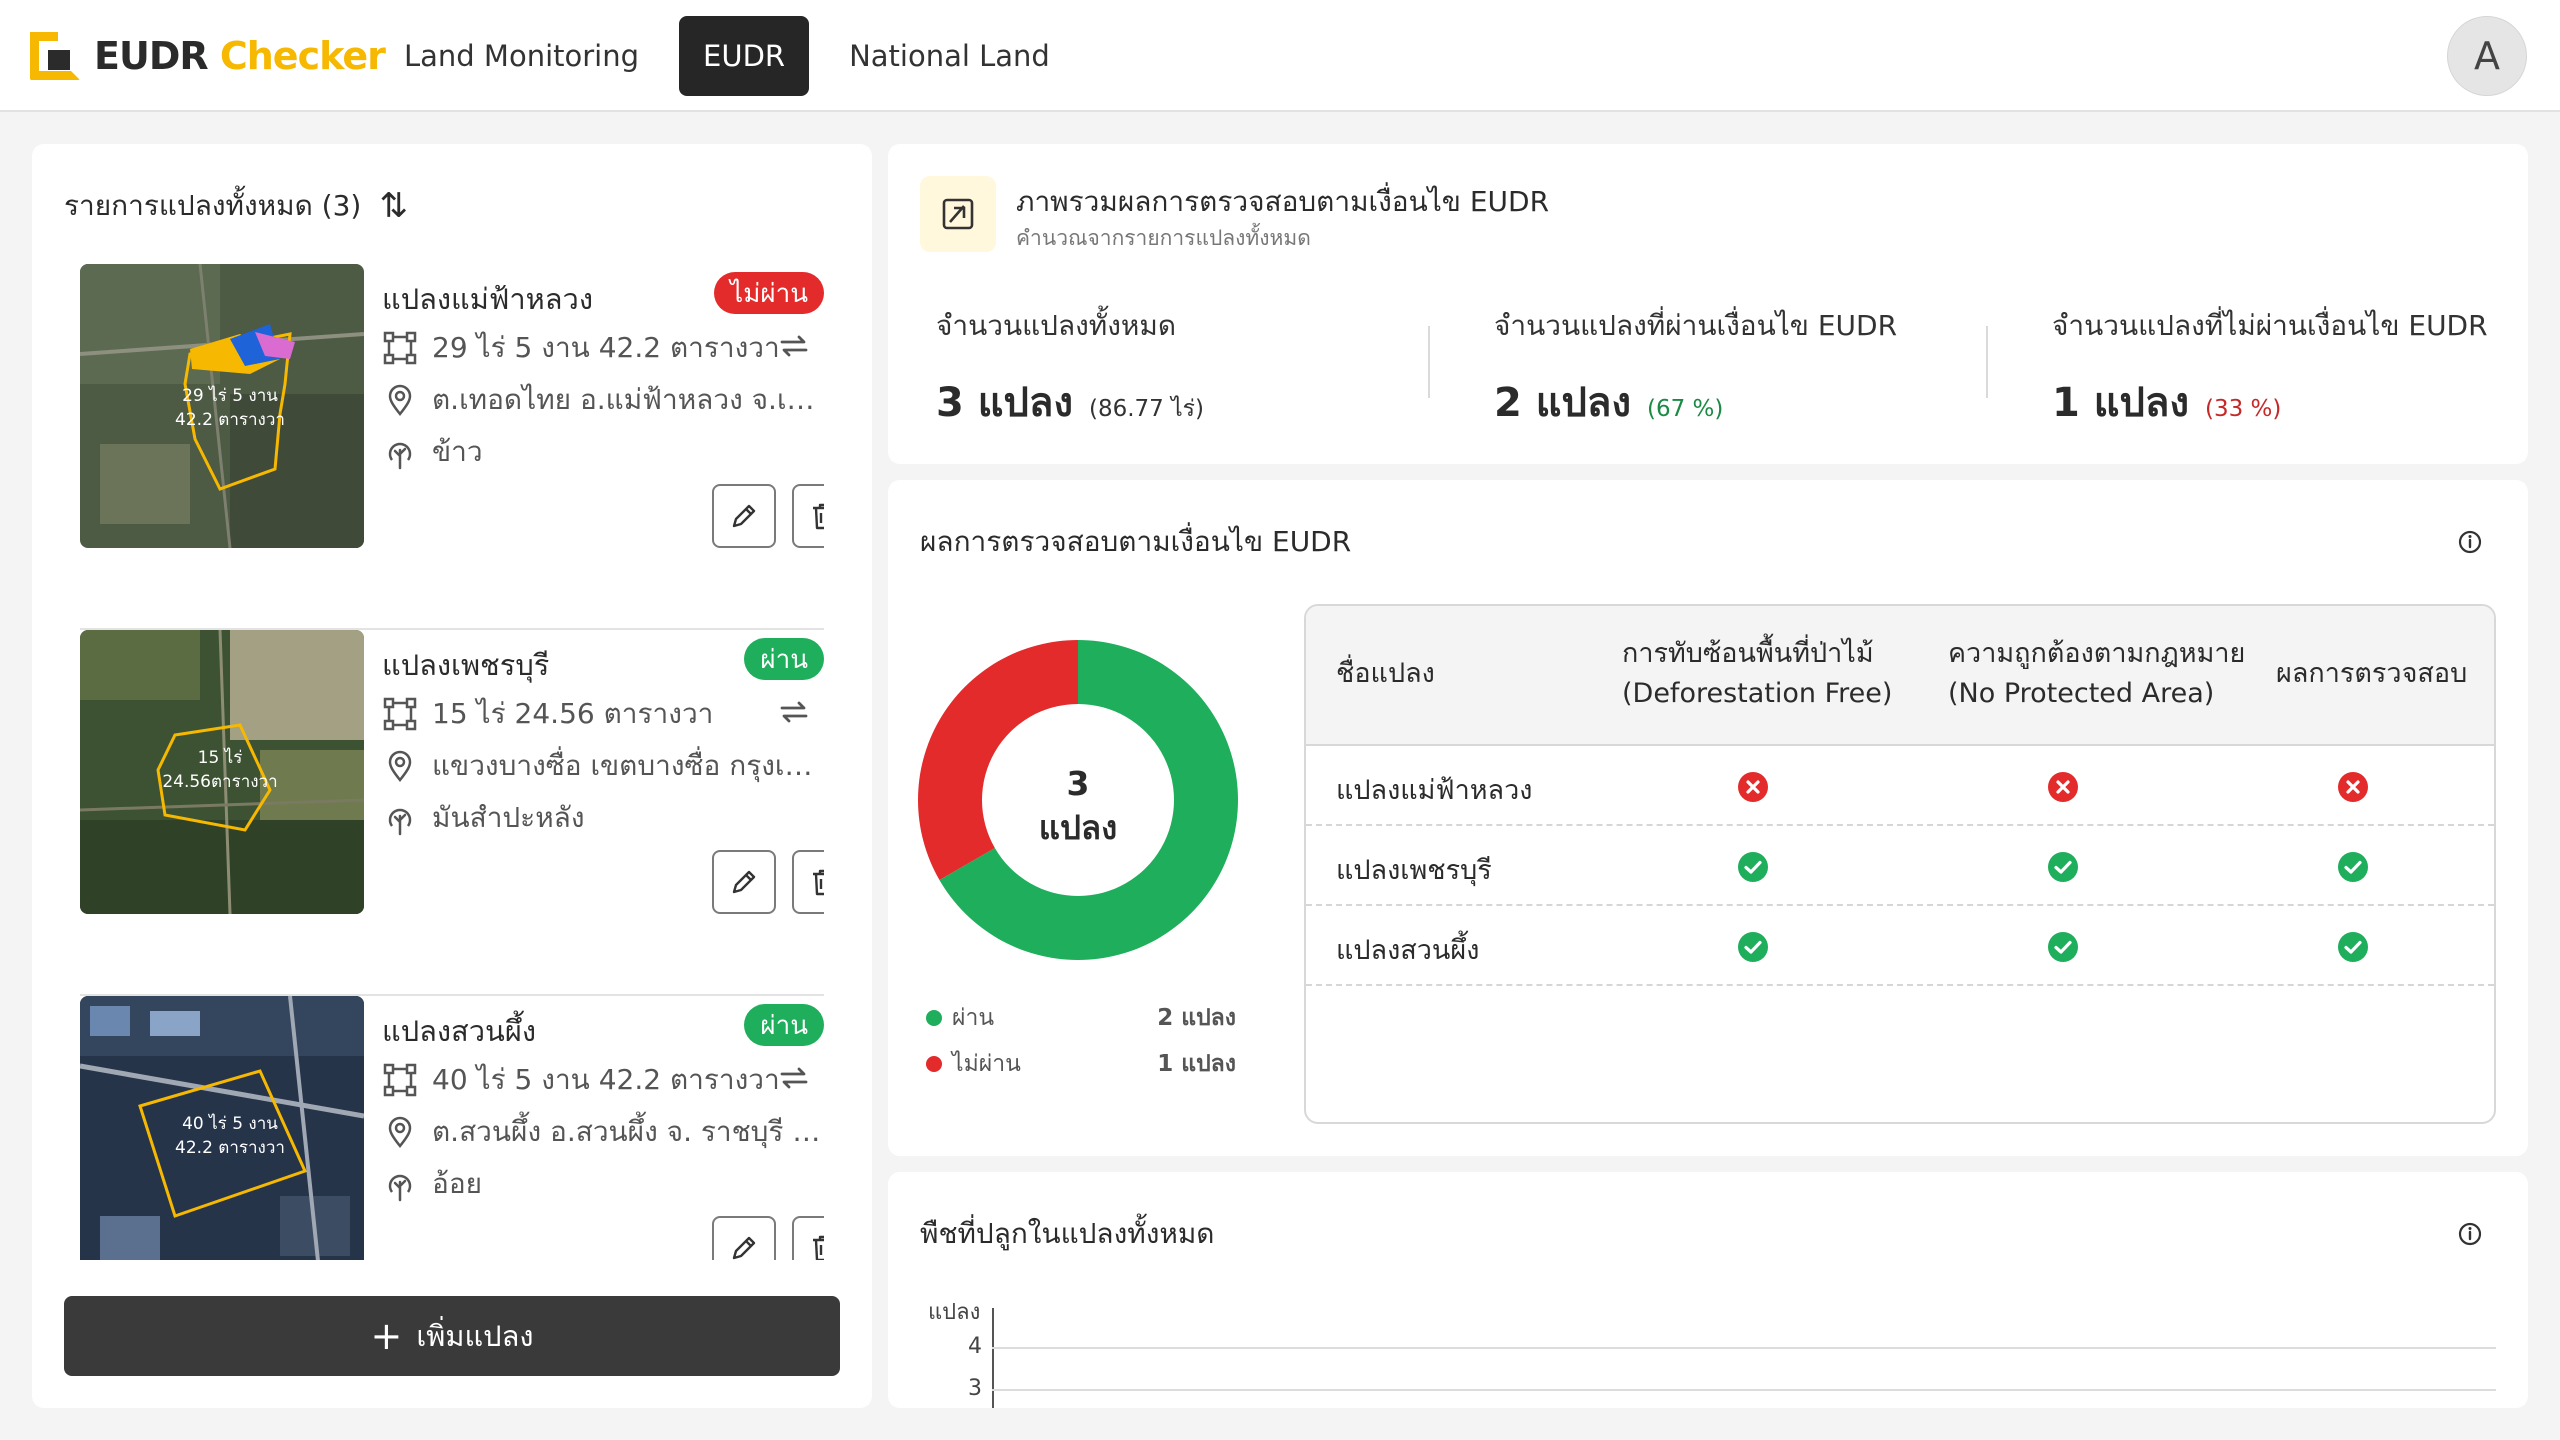 The image size is (2560, 1440). I want to click on stat-extra: (33 %), so click(2243, 409).